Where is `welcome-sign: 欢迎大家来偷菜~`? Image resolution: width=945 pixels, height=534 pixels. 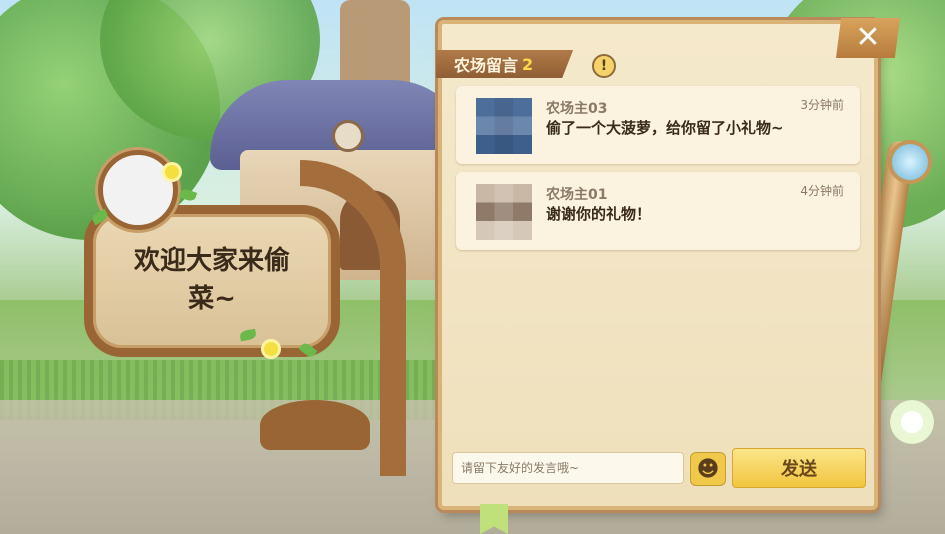 welcome-sign: 欢迎大家来偷菜~ is located at coordinates (212, 281).